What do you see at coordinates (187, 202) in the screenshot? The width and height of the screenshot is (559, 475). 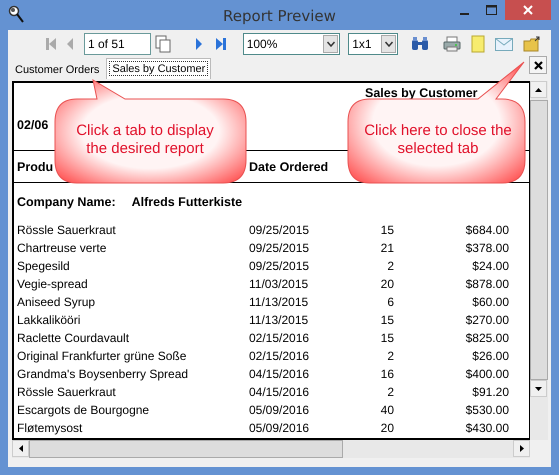 I see `company-name: Alfreds Futterkiste` at bounding box center [187, 202].